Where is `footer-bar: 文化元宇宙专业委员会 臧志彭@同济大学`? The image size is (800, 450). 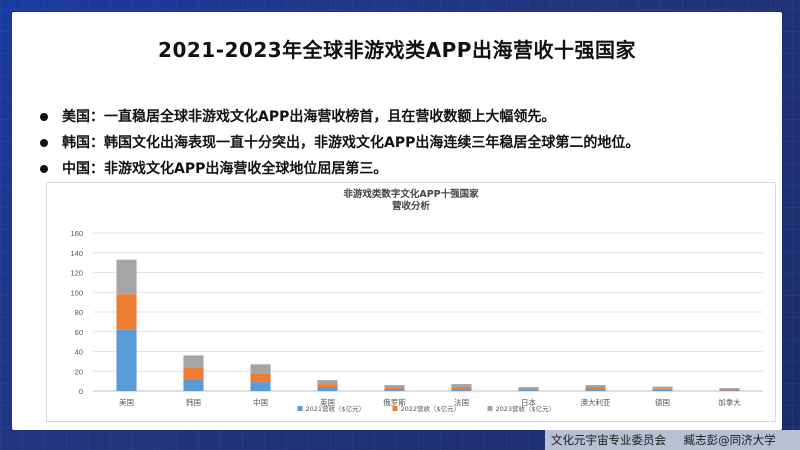
footer-bar: 文化元宇宙专业委员会 臧志彭@同济大学 is located at coordinates (672, 440).